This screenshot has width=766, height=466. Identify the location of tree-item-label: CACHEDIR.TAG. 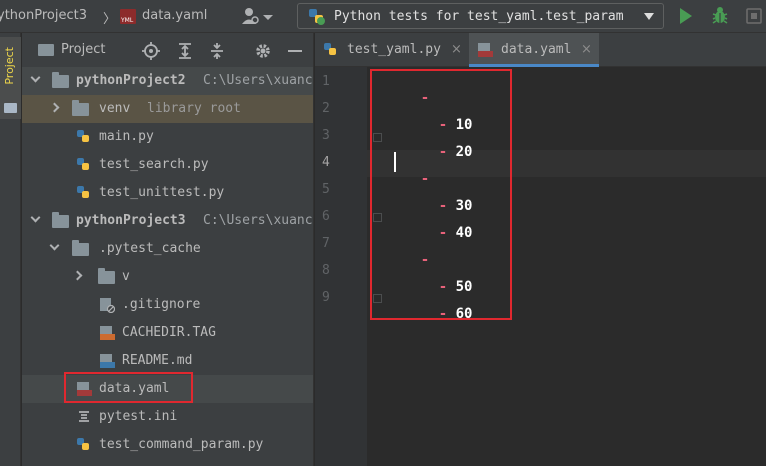
(169, 332).